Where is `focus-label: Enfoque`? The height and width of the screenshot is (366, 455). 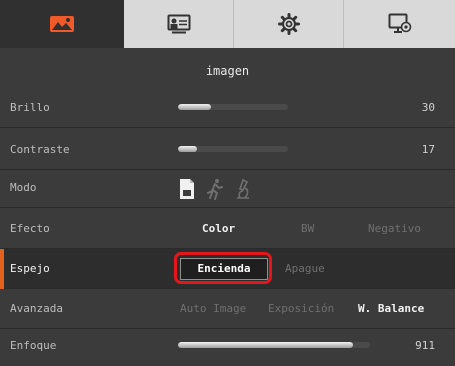
focus-label: Enfoque is located at coordinates (33, 345).